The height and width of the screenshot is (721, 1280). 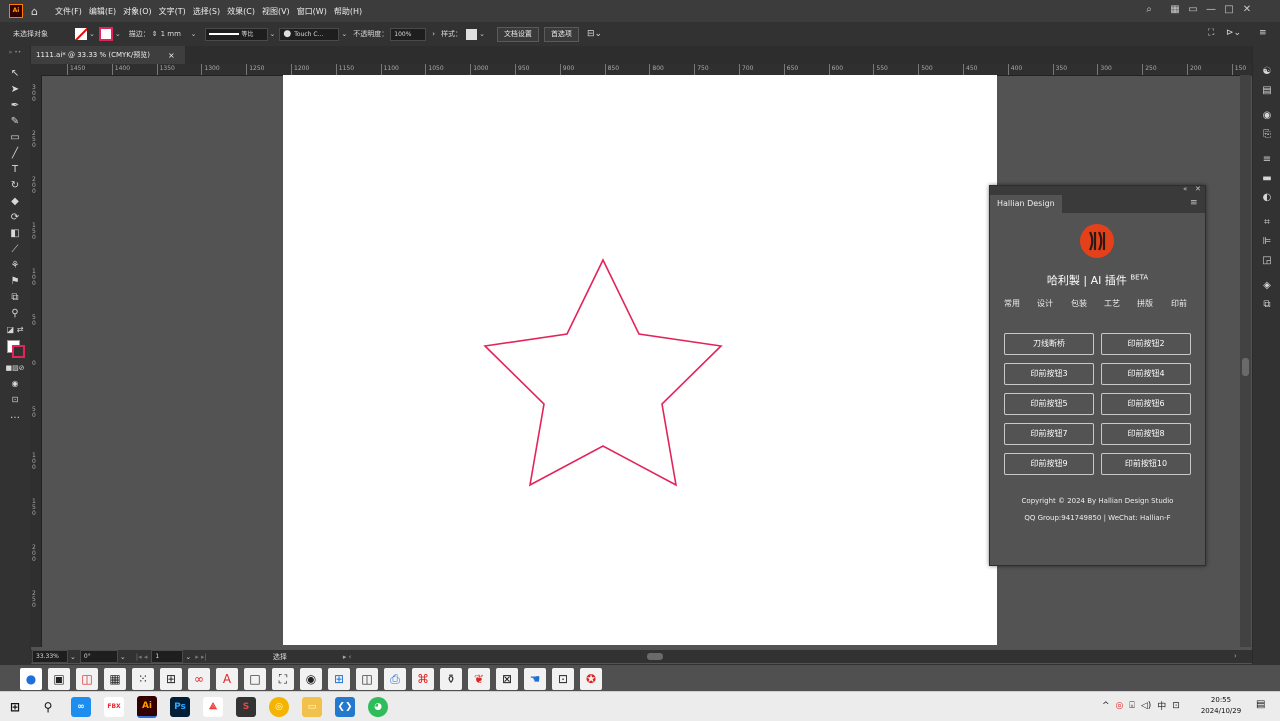 I want to click on add-square-icon: ⊞, so click(x=339, y=678).